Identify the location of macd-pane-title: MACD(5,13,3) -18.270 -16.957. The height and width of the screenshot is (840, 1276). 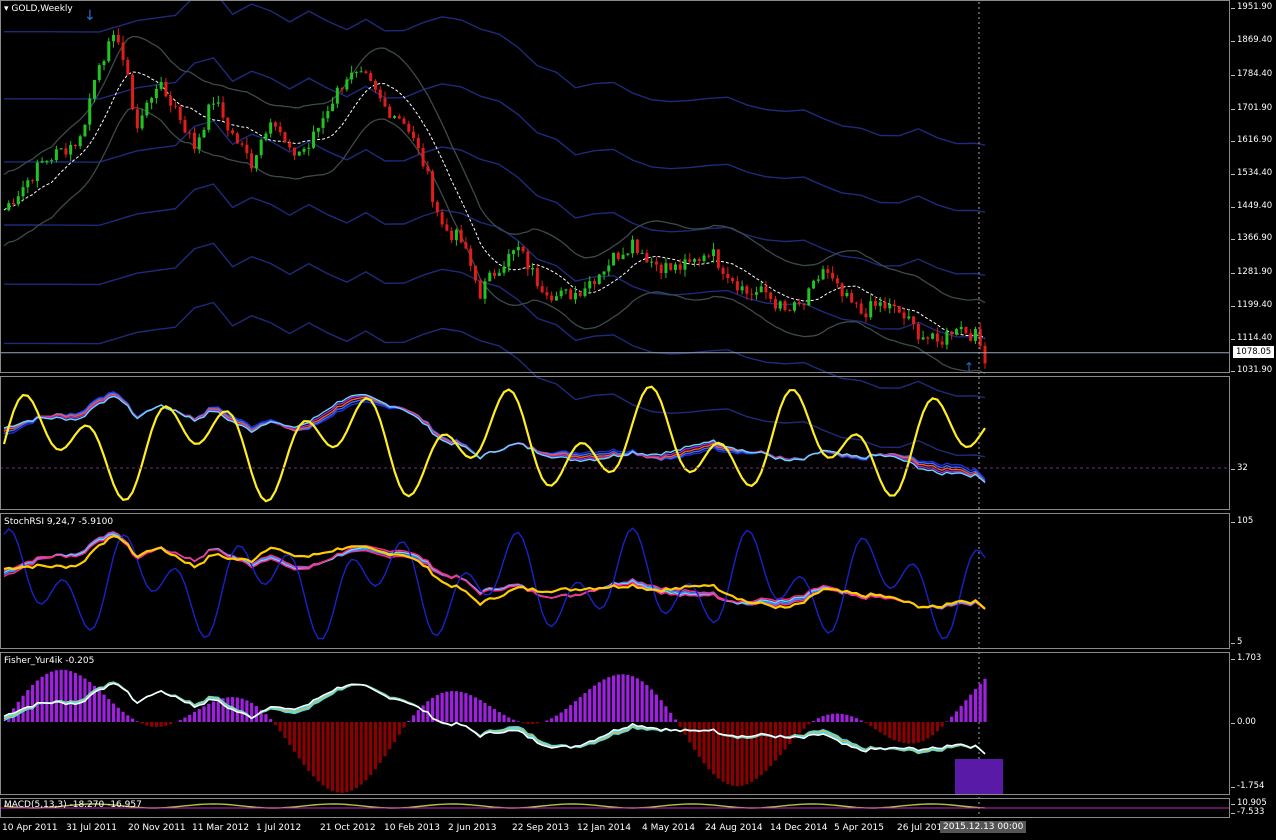
(73, 805).